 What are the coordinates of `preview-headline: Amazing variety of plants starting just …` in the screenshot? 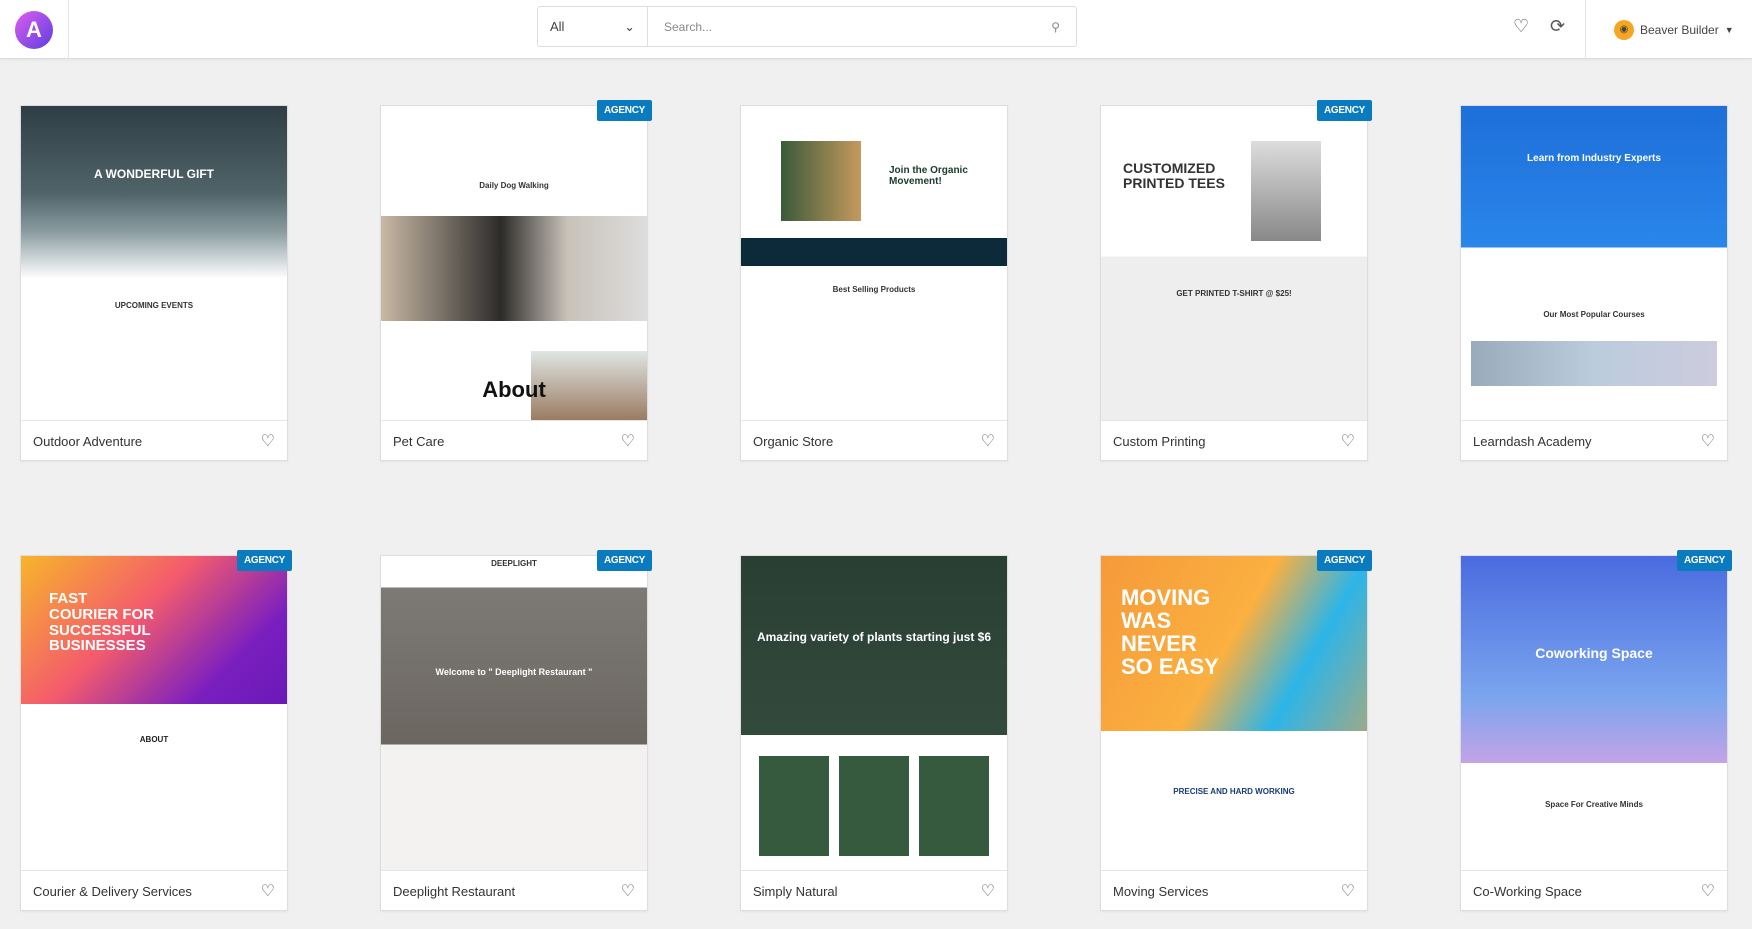 It's located at (874, 637).